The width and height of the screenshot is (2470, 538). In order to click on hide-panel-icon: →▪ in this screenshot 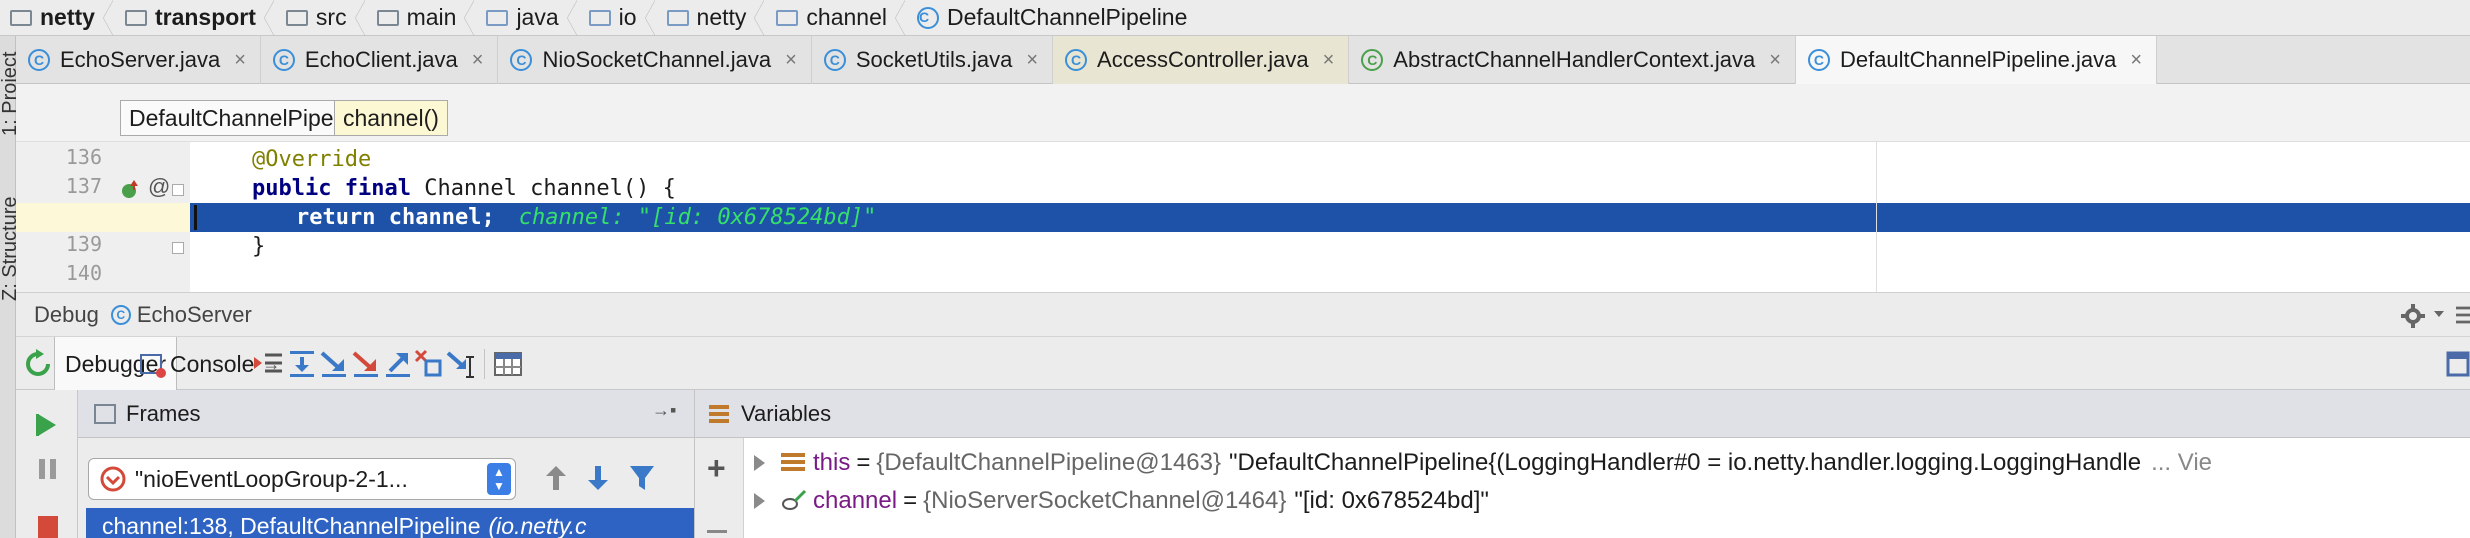, I will do `click(664, 410)`.